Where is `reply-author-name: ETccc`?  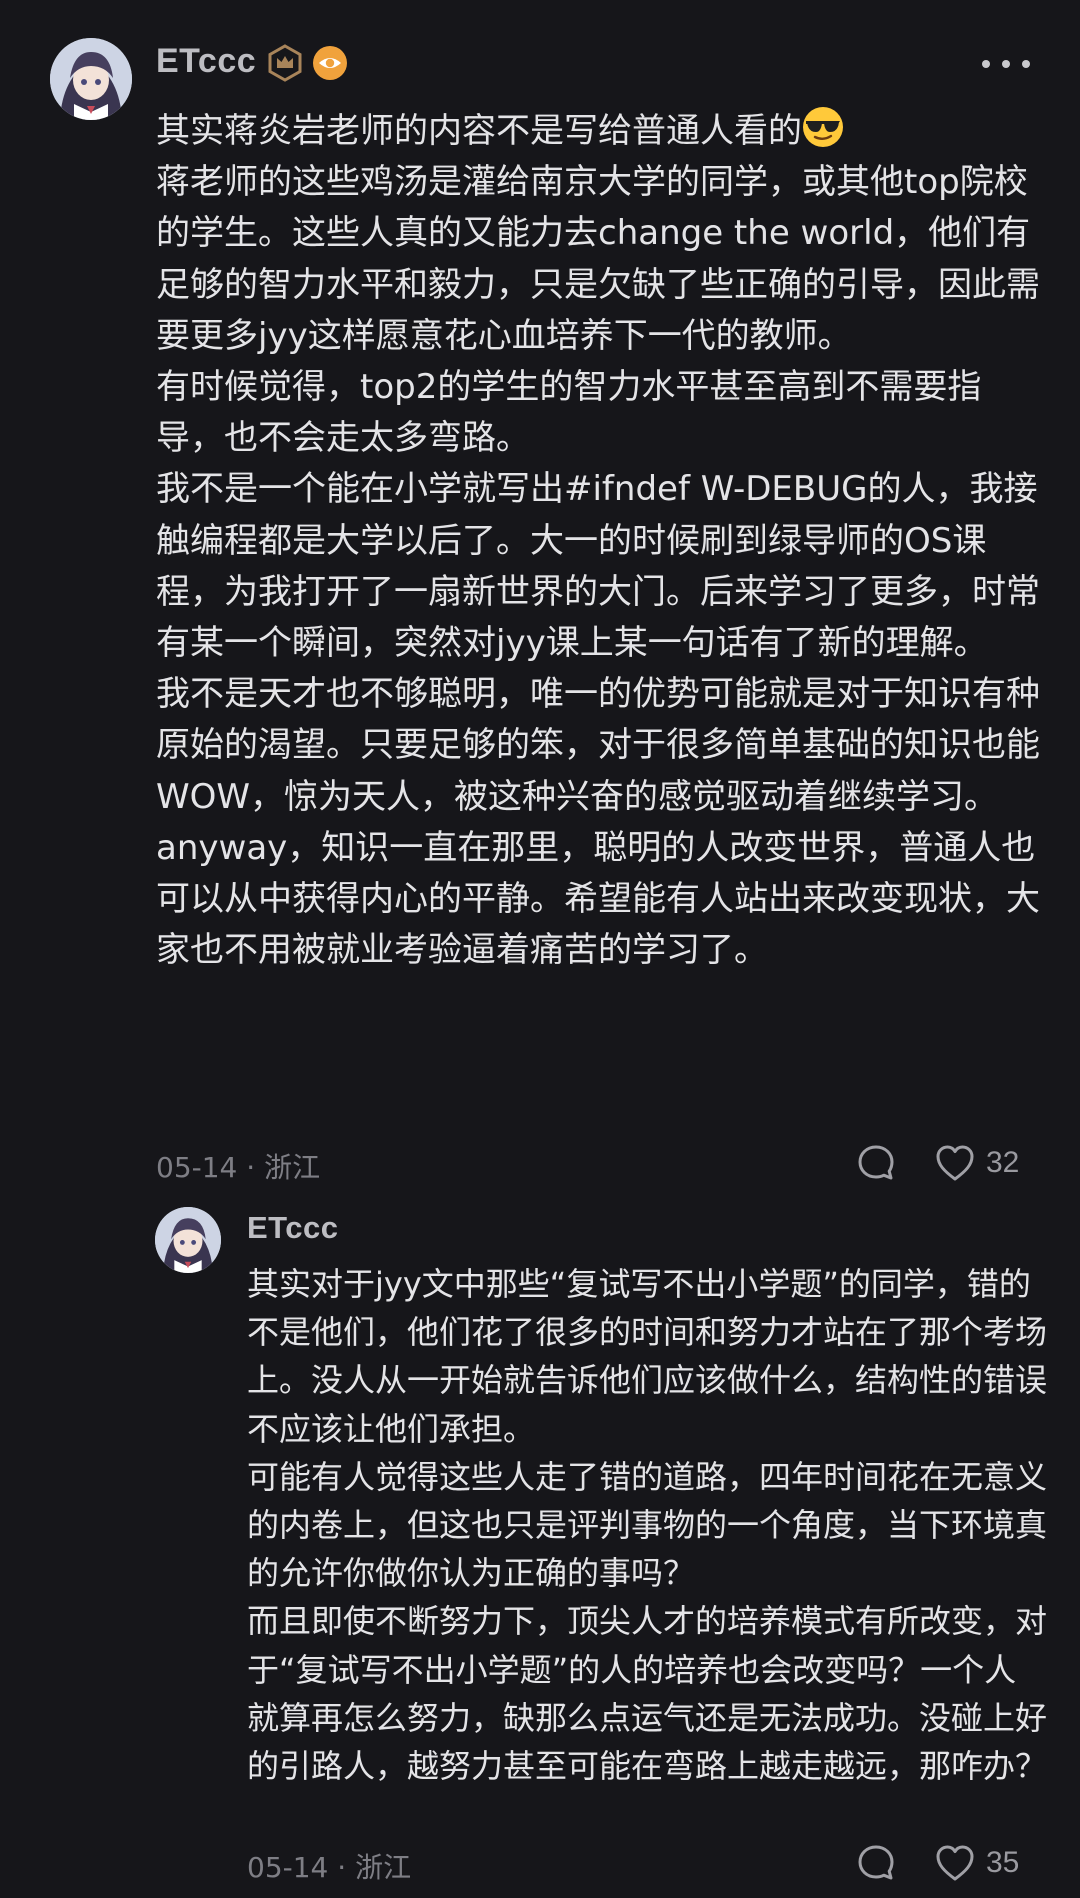
reply-author-name: ETccc is located at coordinates (293, 1228).